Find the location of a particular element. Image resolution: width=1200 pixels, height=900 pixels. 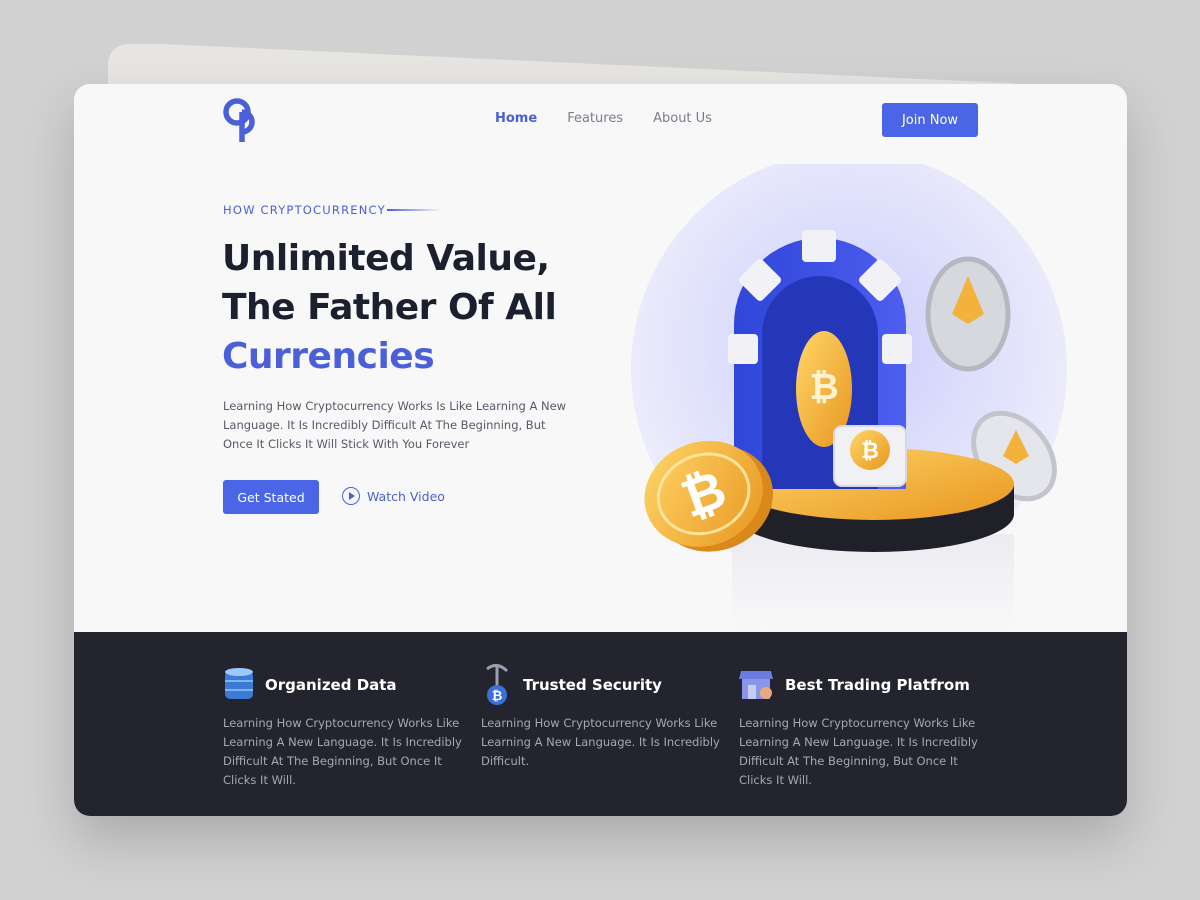

hero-eyebrow: HOW CRYPTOCURRENCY is located at coordinates (304, 210).